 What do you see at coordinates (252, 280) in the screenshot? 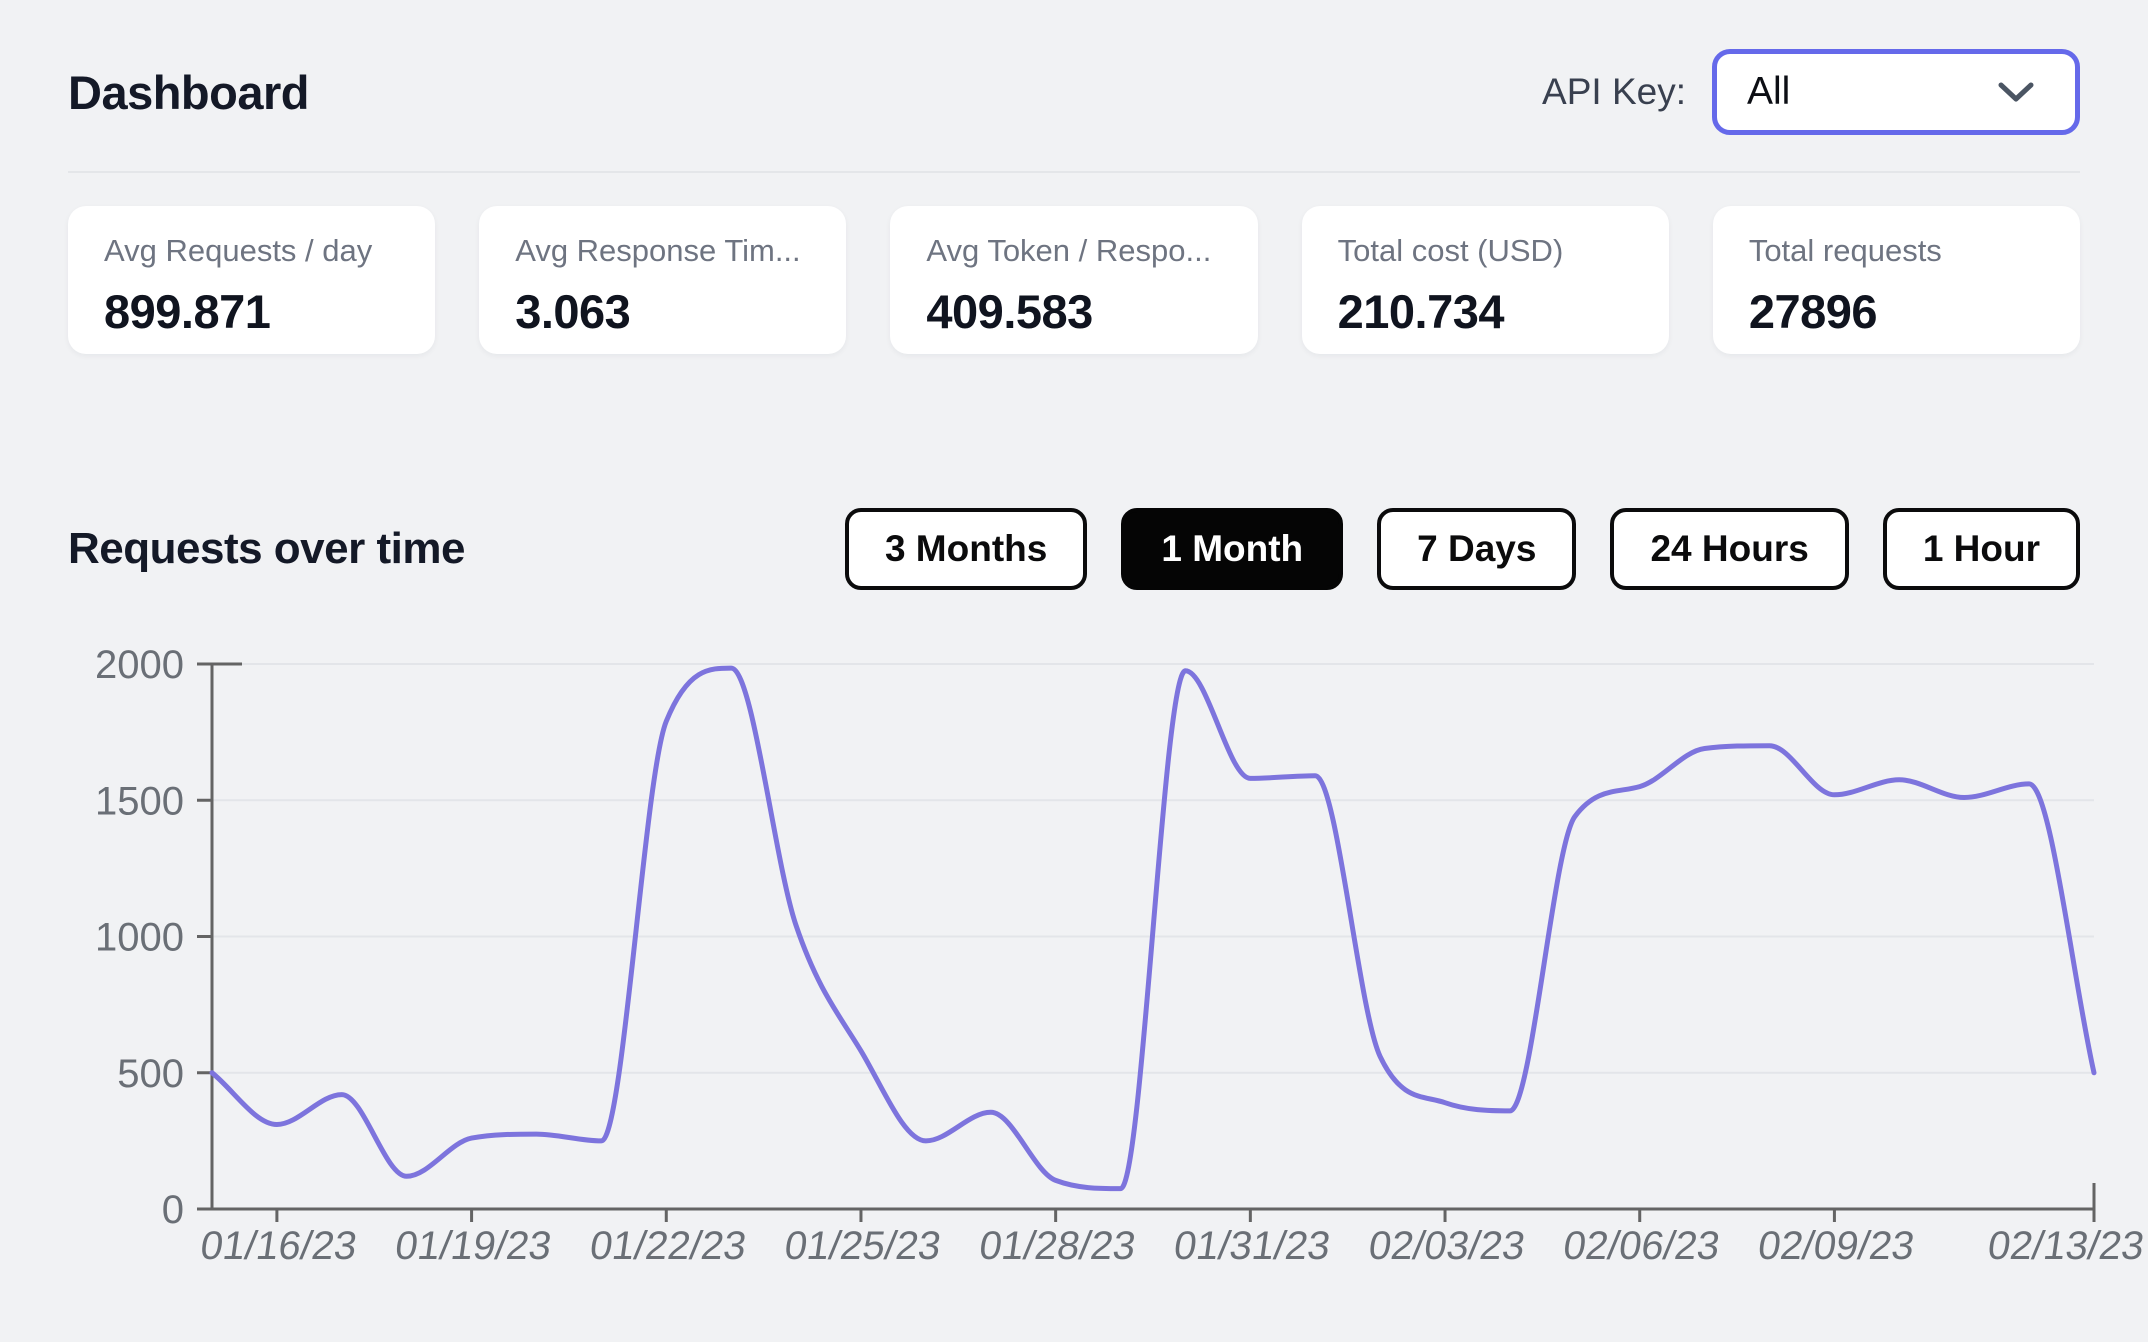
I see `stat-card-avg-requests-per-day: Avg Requests / day 899.871` at bounding box center [252, 280].